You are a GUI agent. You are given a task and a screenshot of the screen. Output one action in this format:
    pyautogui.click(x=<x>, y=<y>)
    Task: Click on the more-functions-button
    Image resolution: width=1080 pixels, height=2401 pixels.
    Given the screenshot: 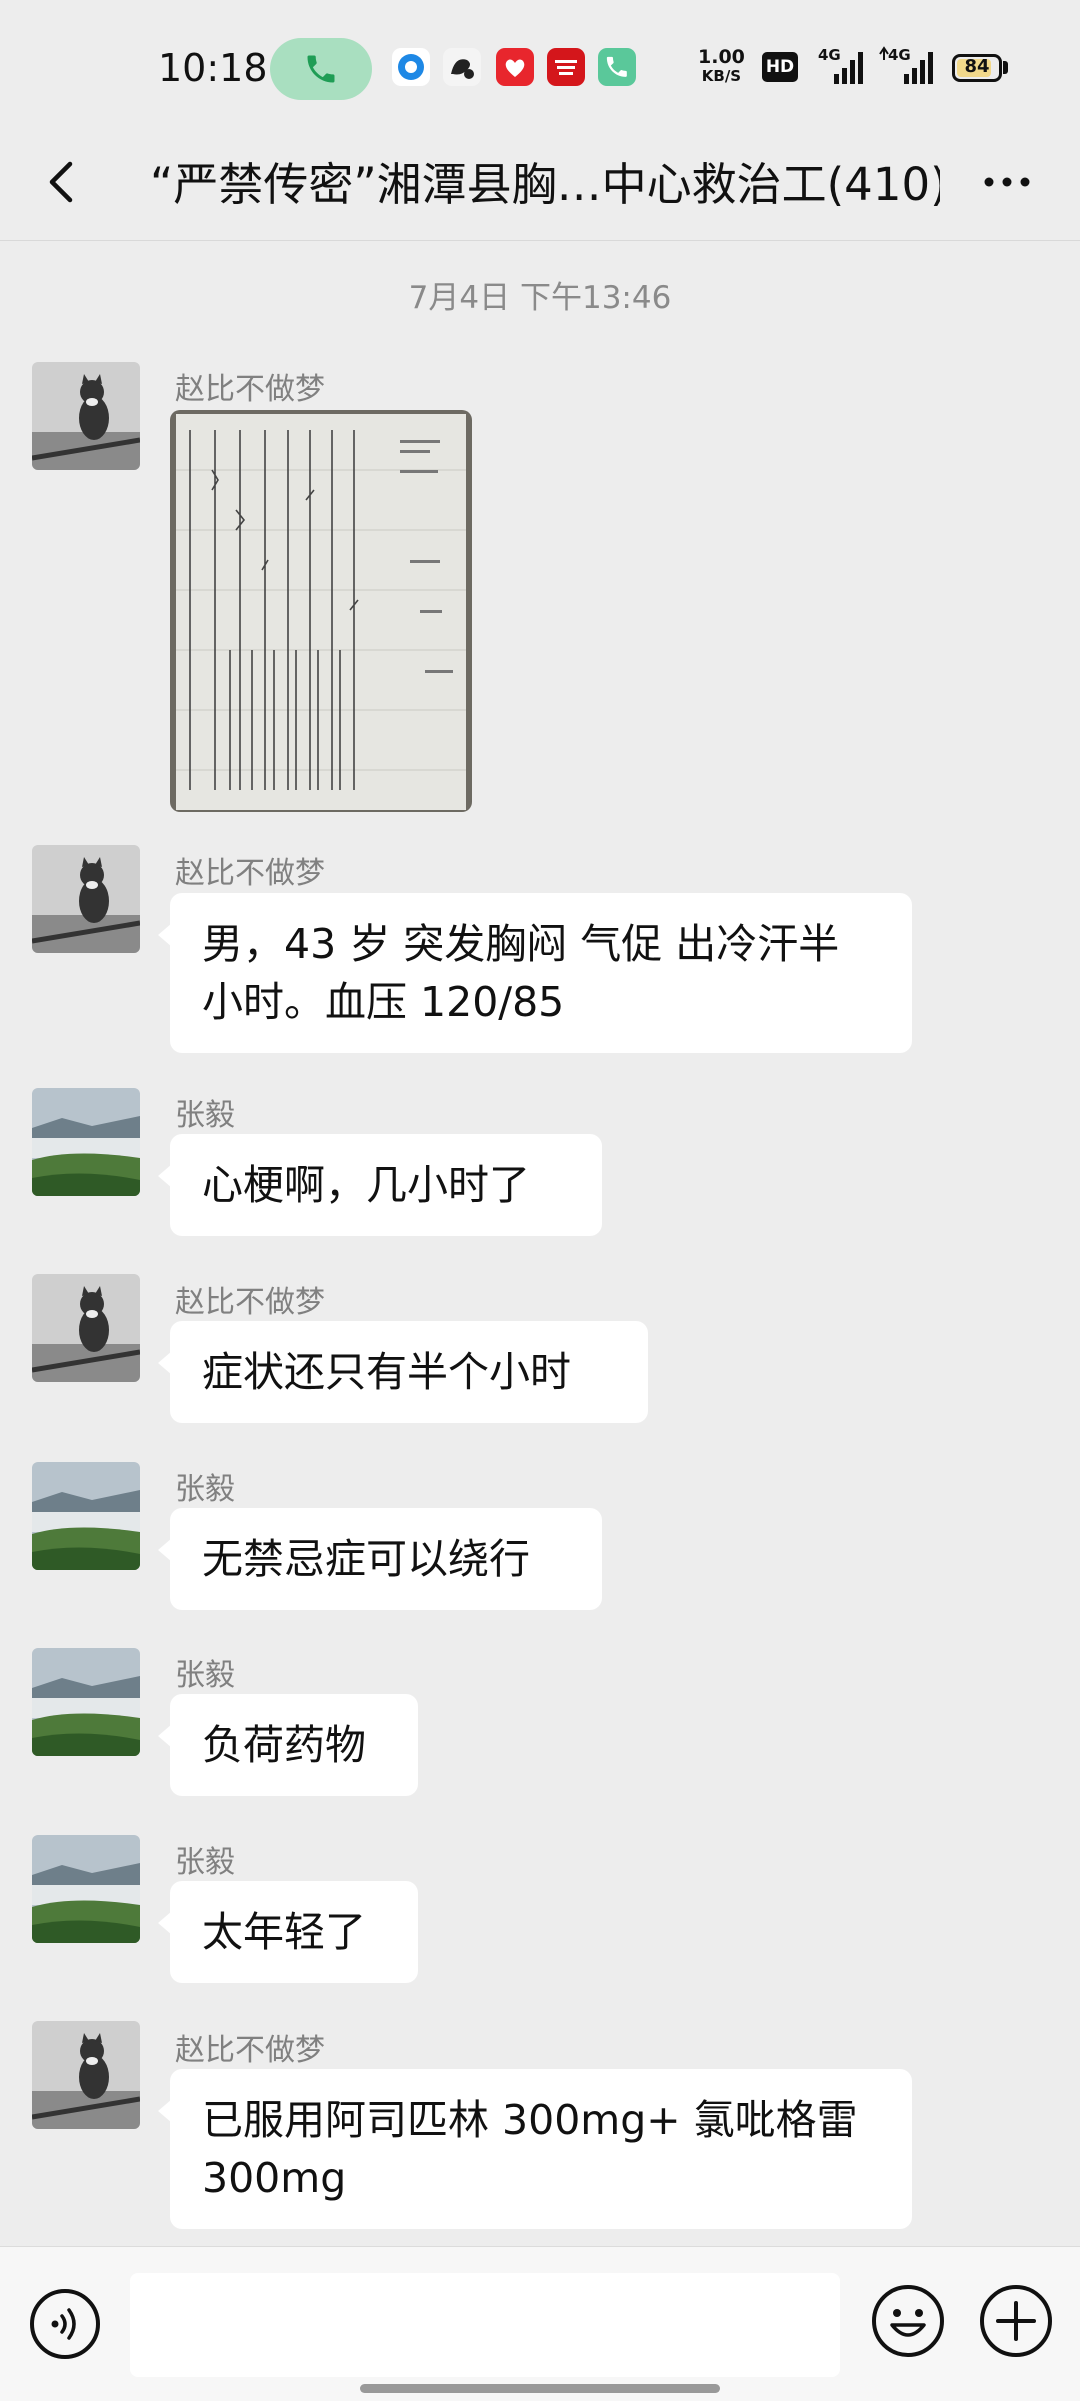 What is the action you would take?
    pyautogui.click(x=1016, y=2321)
    